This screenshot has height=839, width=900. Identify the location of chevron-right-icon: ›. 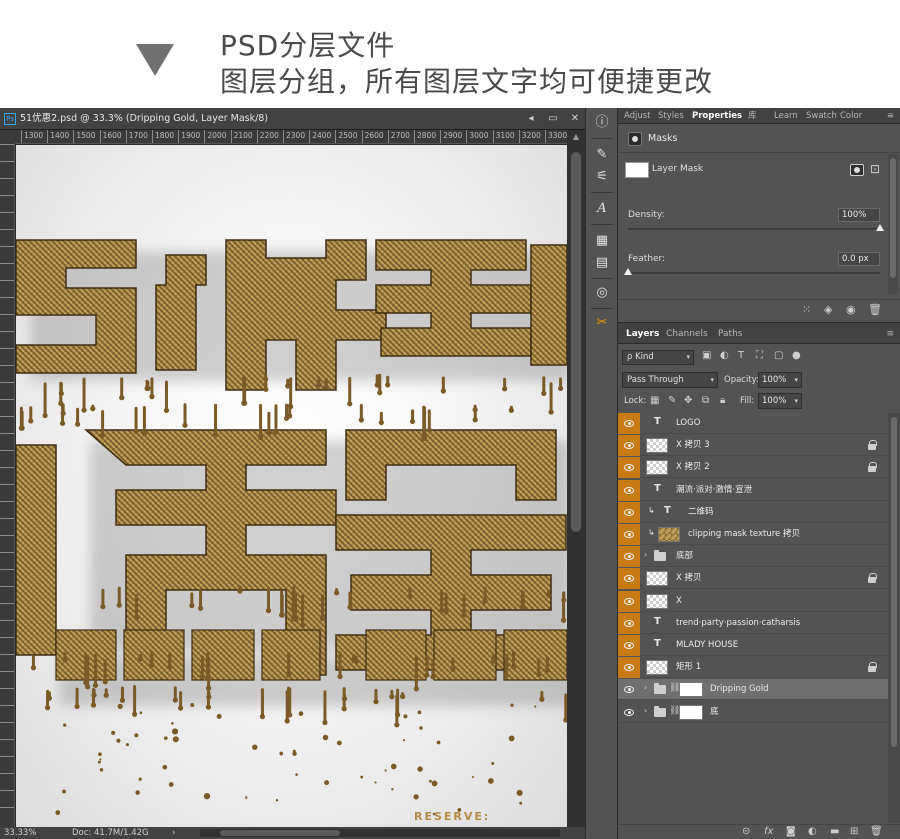
(645, 710).